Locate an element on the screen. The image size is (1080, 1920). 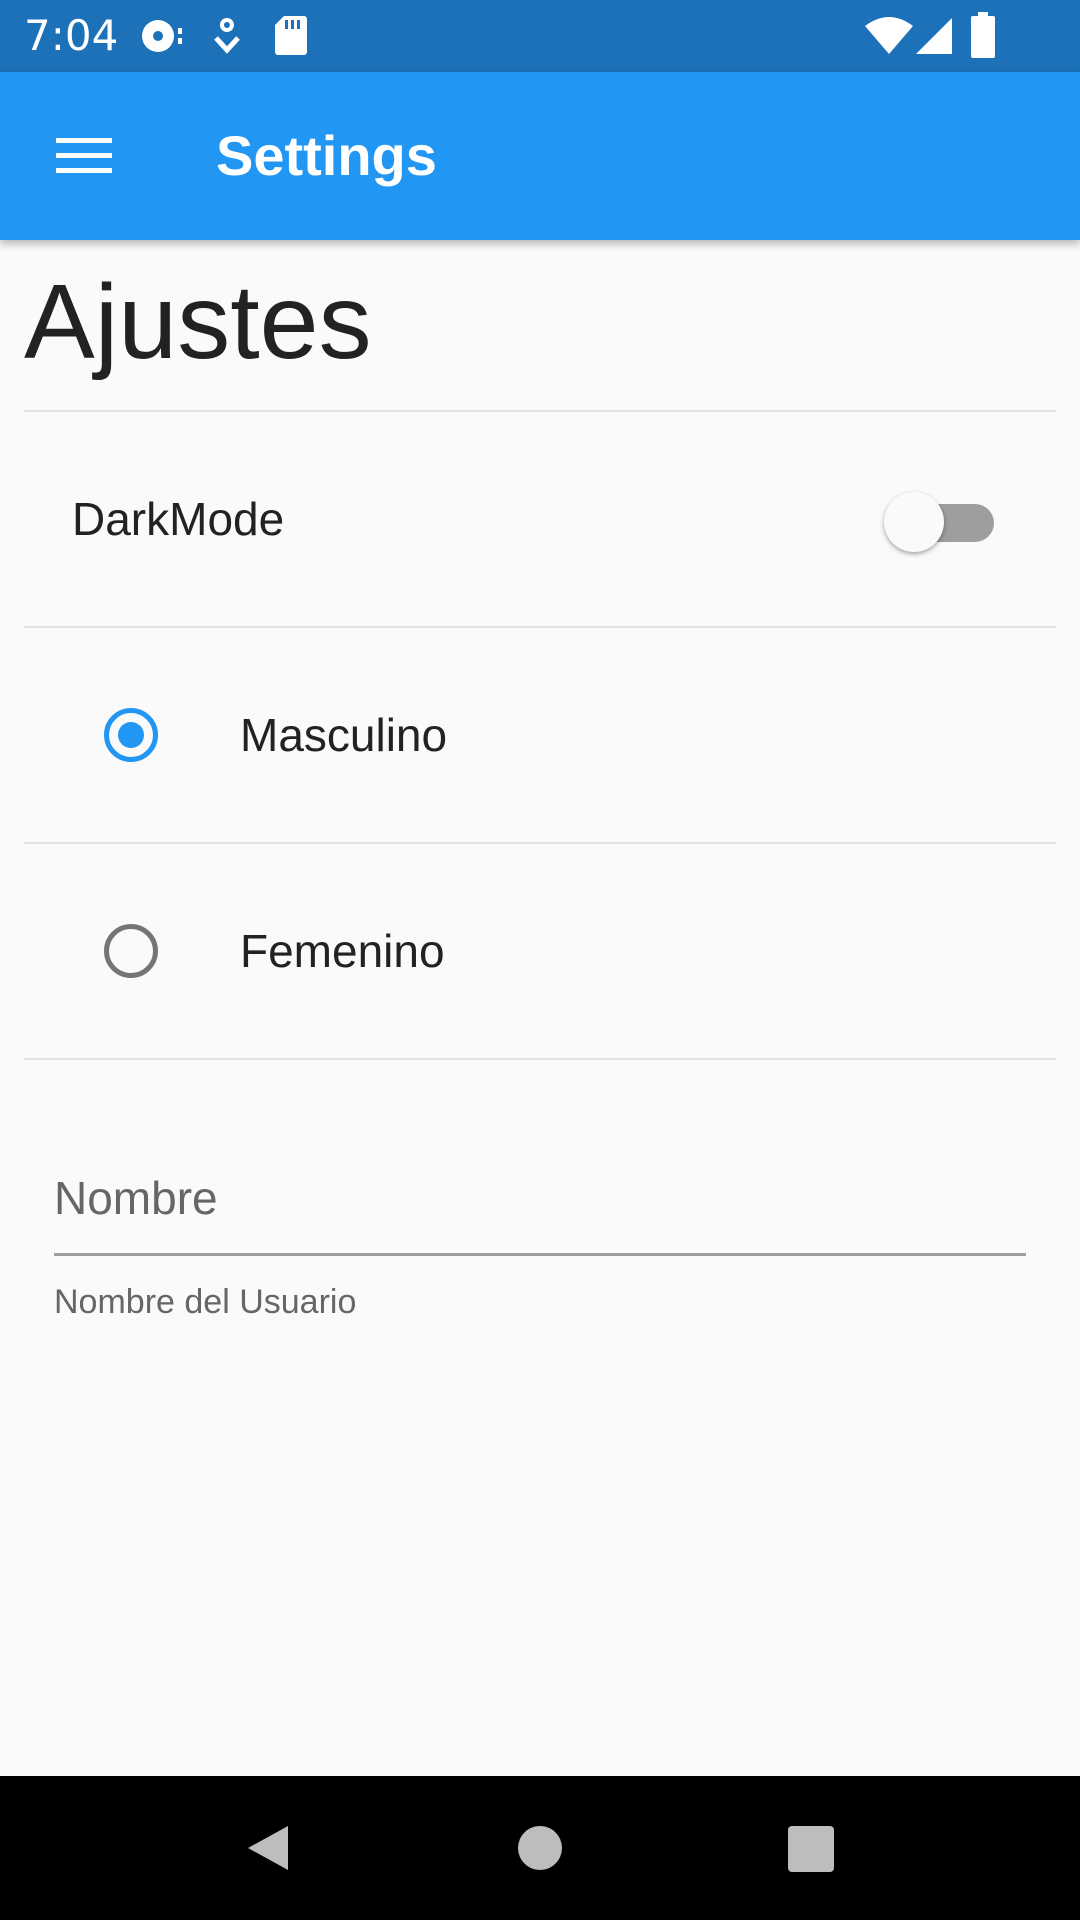
dark-mode-switch is located at coordinates (939, 522).